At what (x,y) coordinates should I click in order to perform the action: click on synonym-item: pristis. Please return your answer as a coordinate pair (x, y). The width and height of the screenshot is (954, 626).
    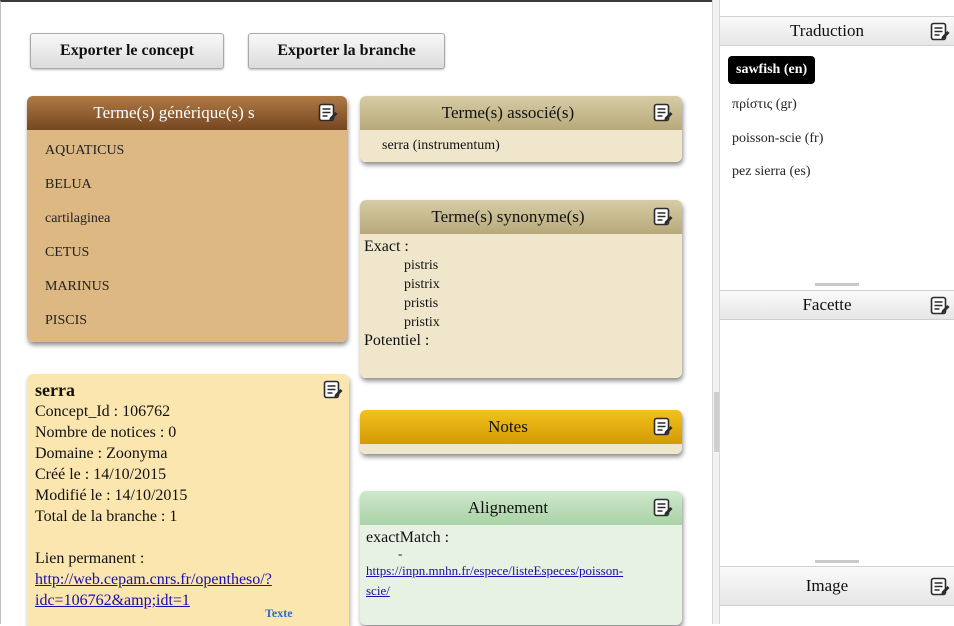
    Looking at the image, I should click on (543, 303).